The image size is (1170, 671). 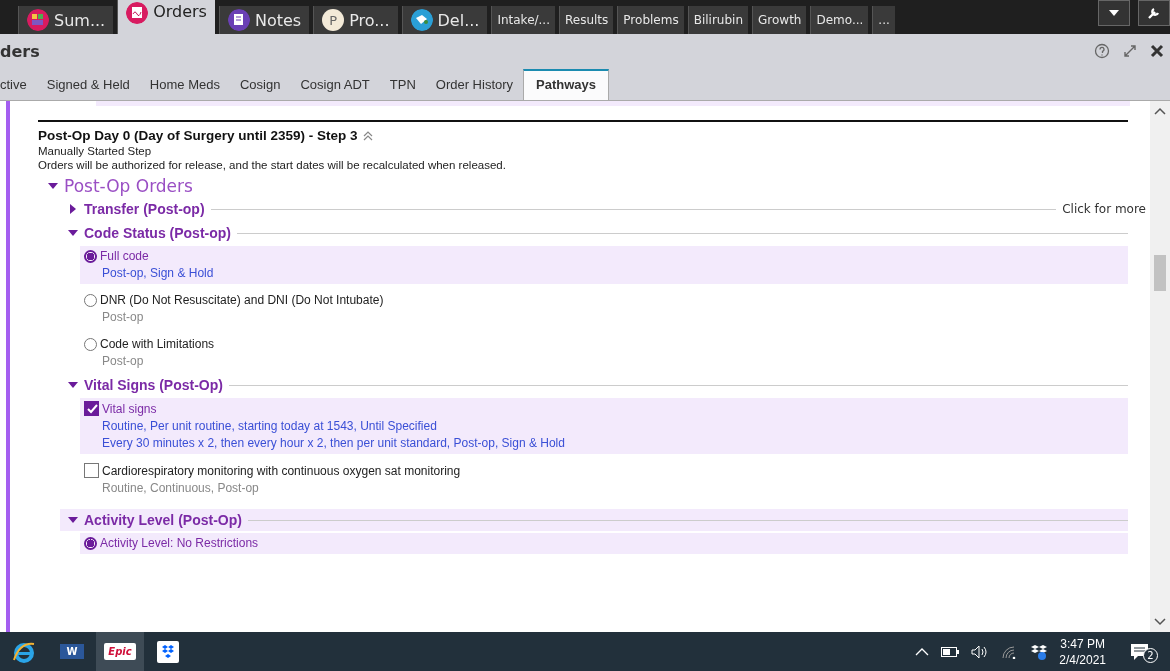 I want to click on app-tab: Bilirubin, so click(x=717, y=20).